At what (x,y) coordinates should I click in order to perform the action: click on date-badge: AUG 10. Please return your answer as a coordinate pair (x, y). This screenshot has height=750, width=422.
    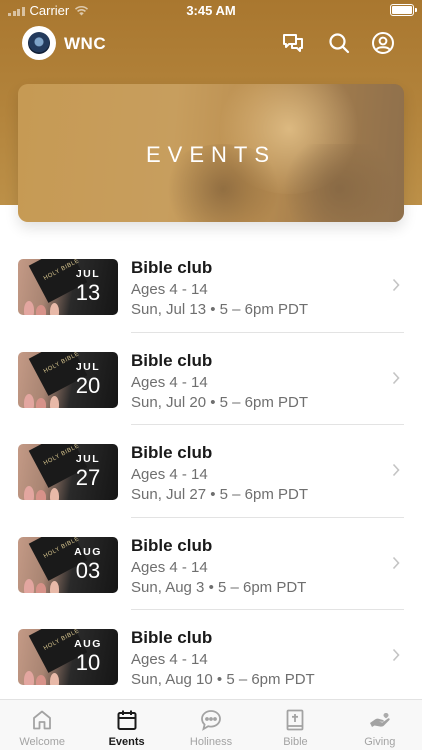
    Looking at the image, I should click on (88, 657).